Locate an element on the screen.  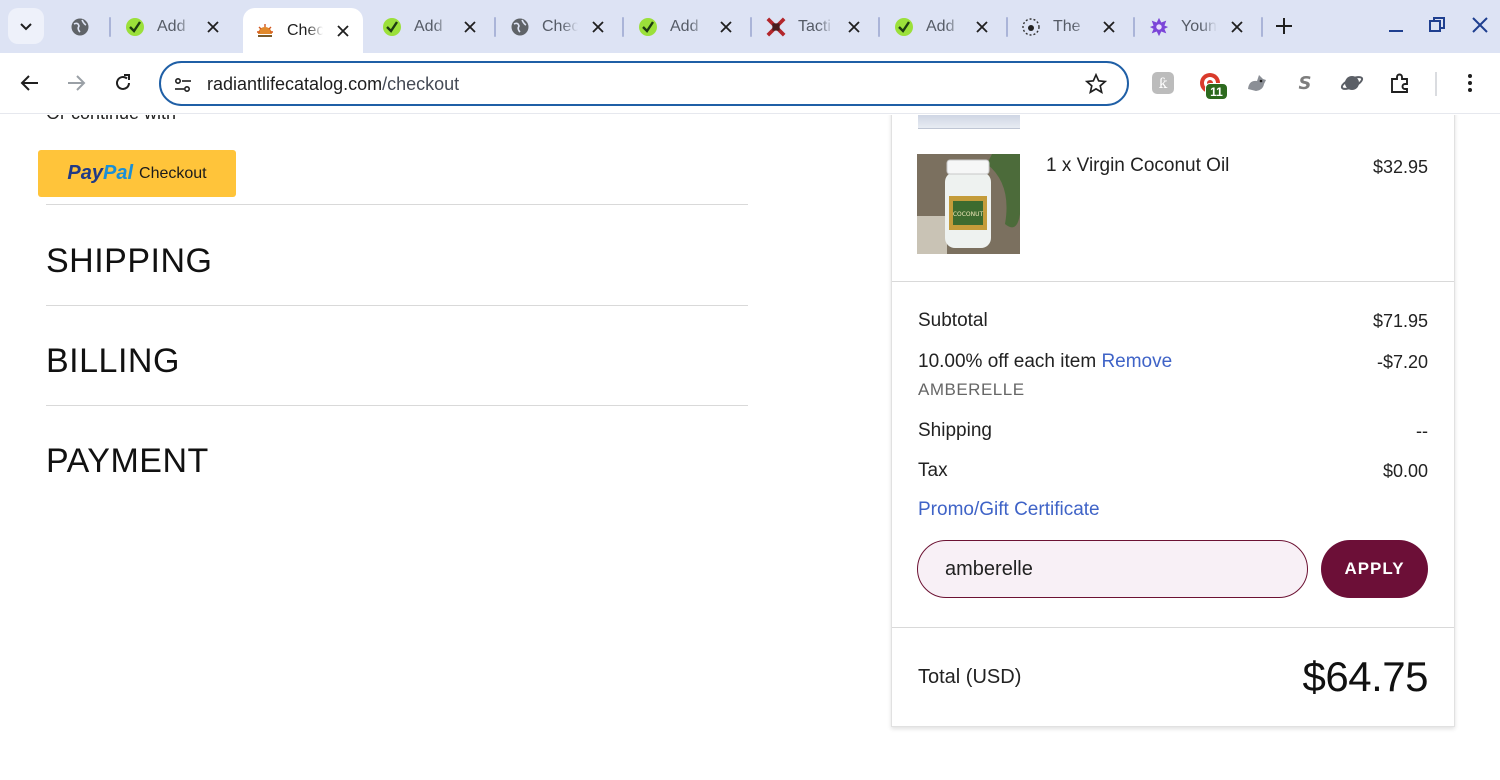
browser-tab-8: Add is located at coordinates (942, 26).